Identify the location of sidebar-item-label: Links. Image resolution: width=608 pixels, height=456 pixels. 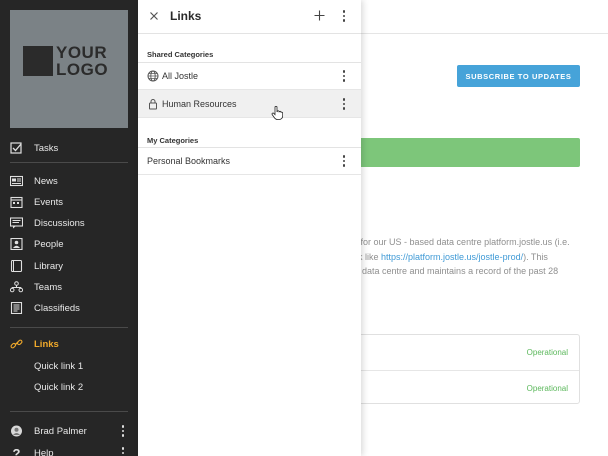
(46, 344).